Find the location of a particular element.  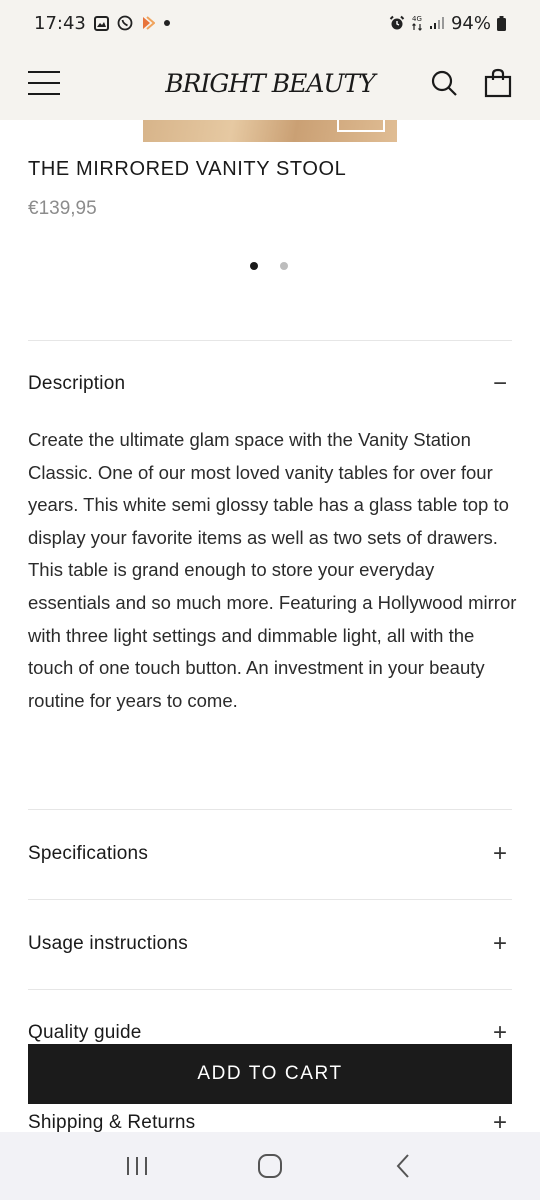

accordion-label: Specifications is located at coordinates (88, 853).